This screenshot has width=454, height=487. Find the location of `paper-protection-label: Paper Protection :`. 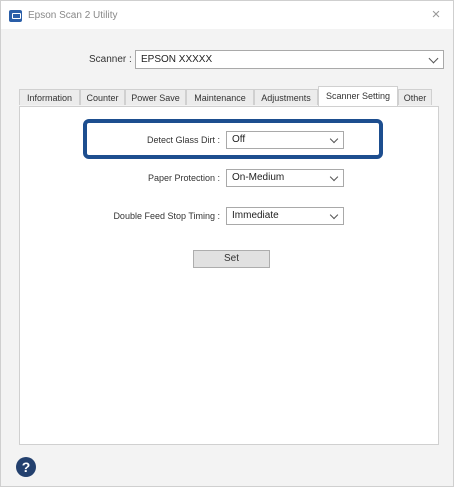

paper-protection-label: Paper Protection : is located at coordinates (183, 178).